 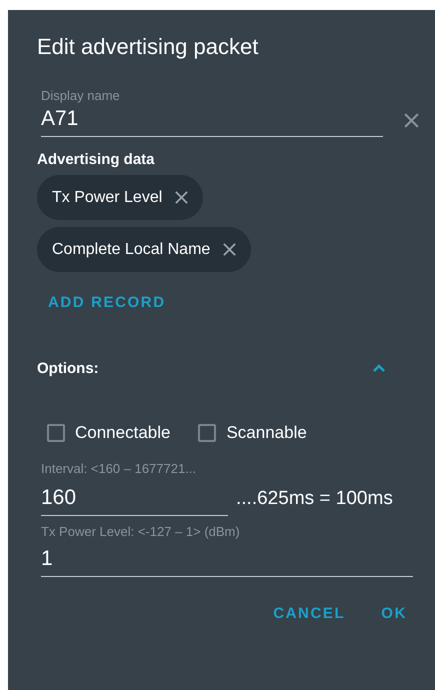 I want to click on checkbox-label: Scannable, so click(x=252, y=433).